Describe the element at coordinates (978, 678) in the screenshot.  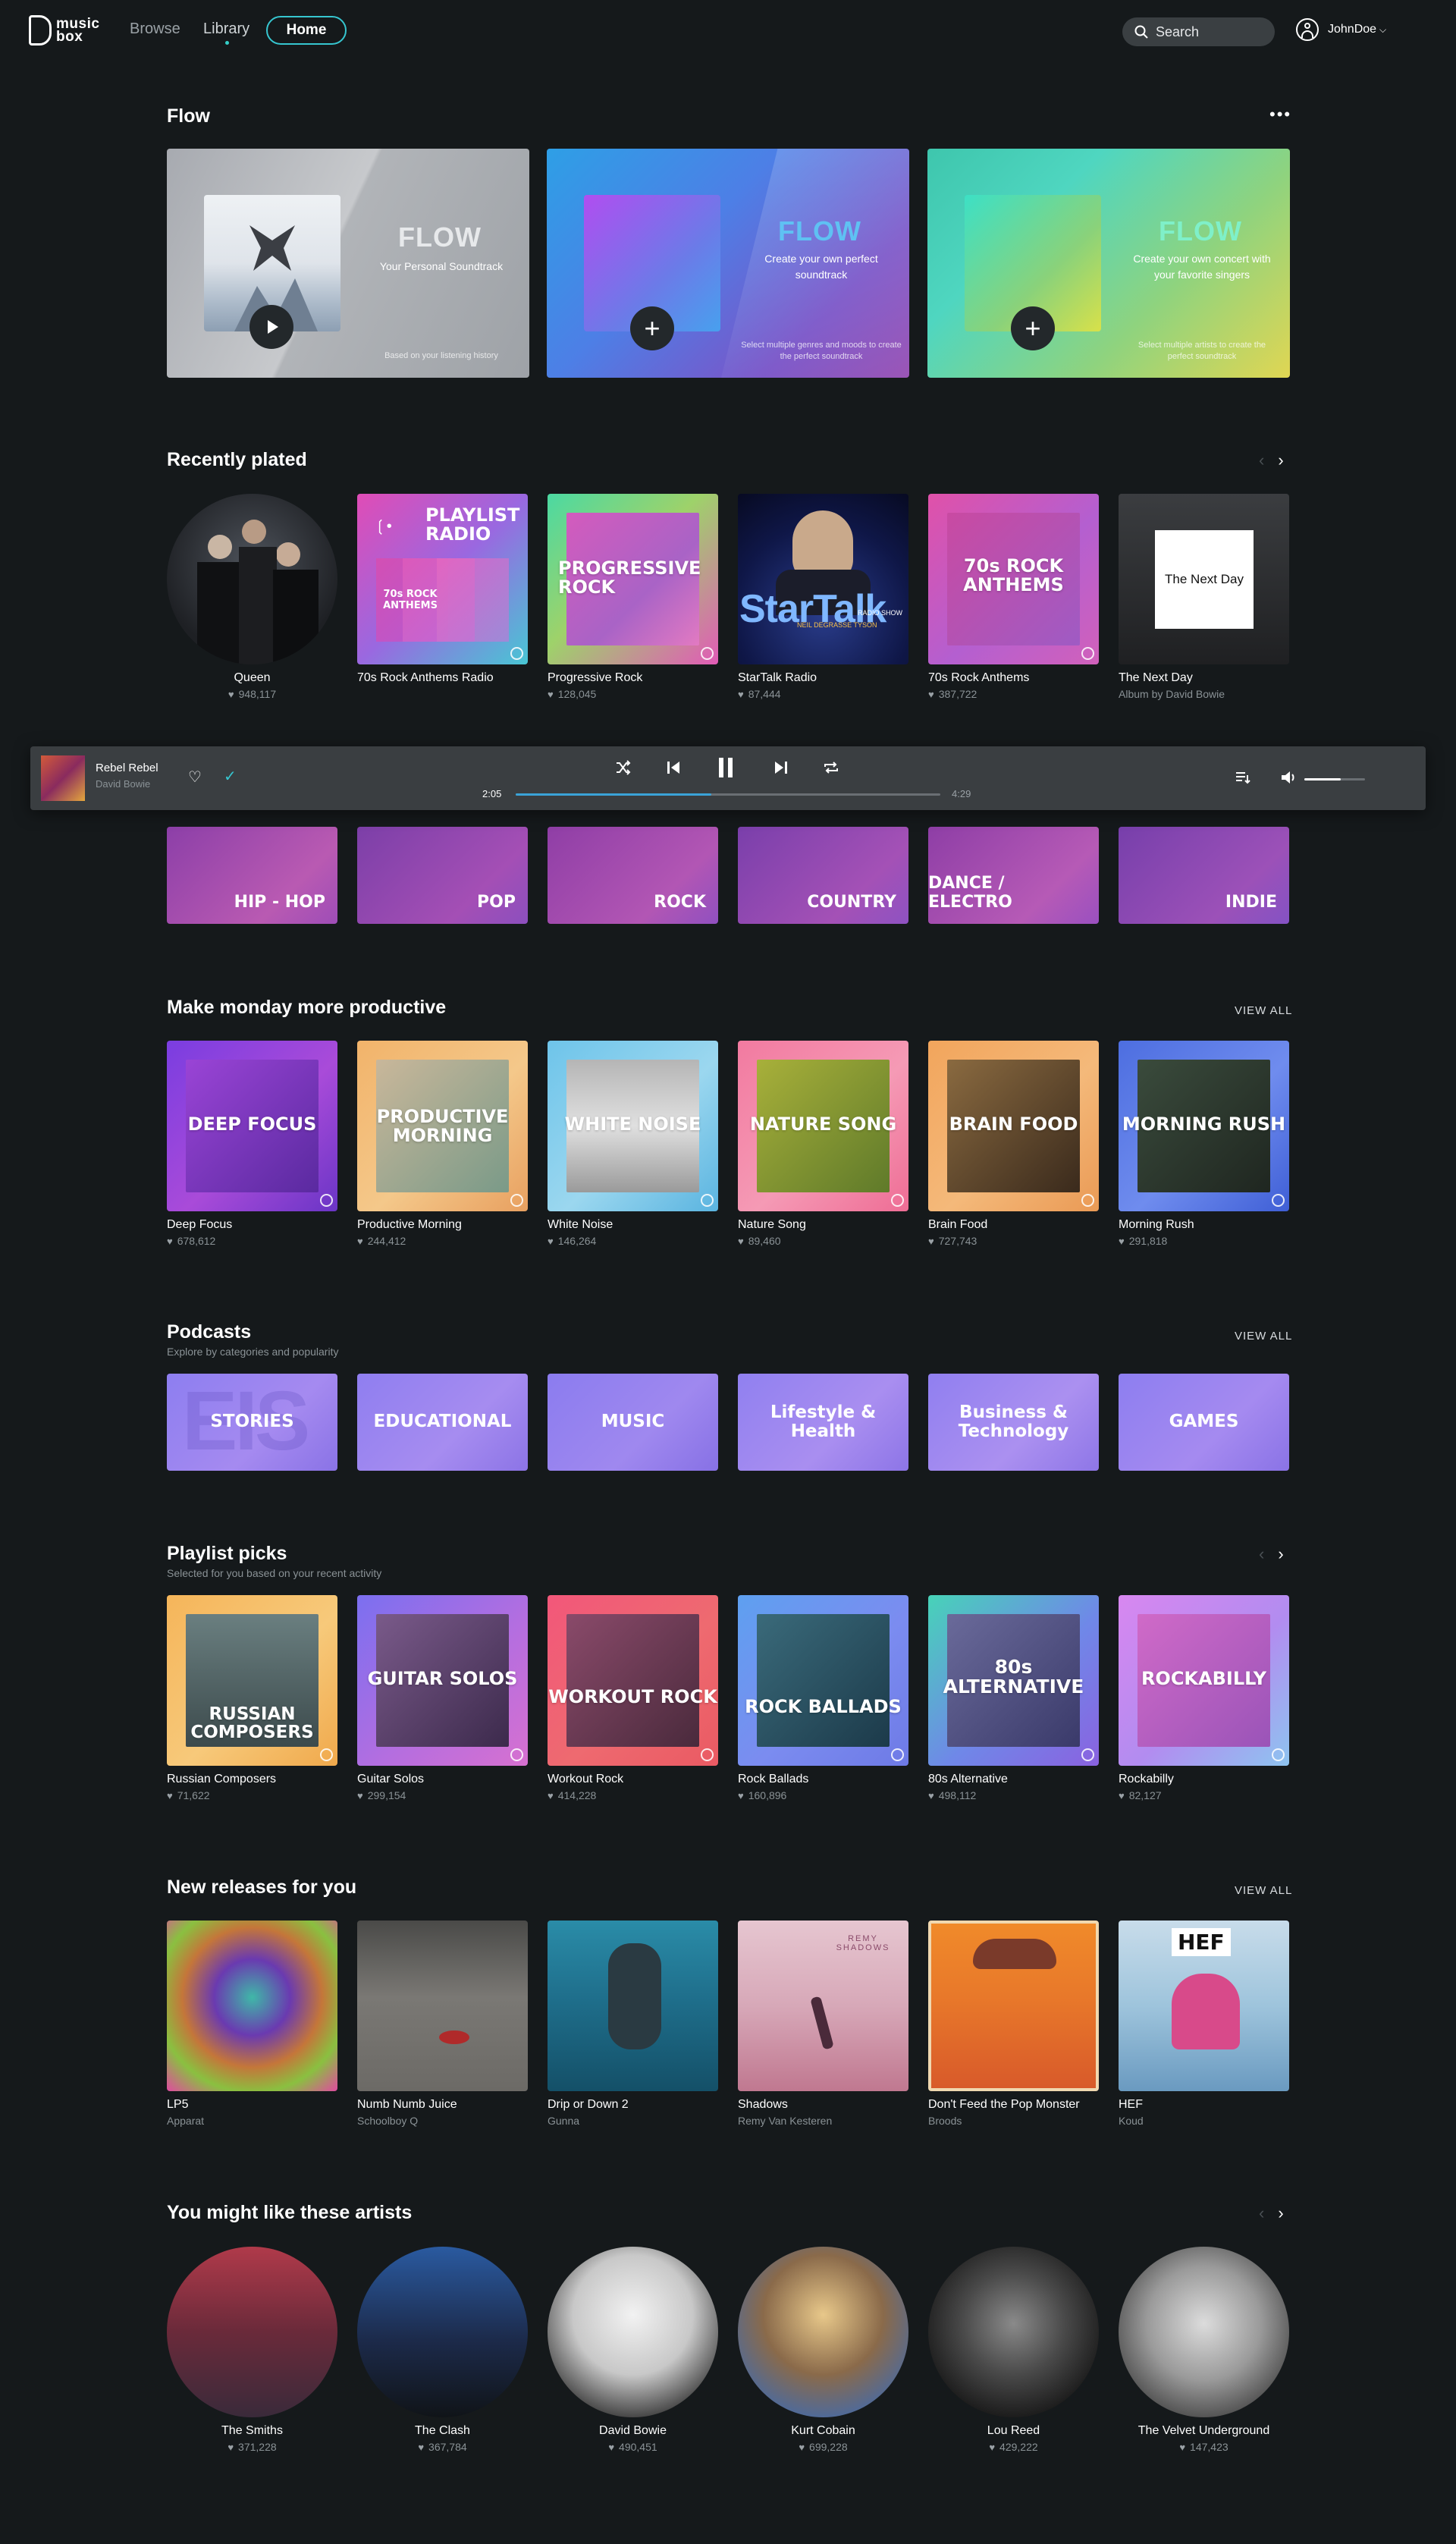
I see `recent-item-name: 70s Rock Anthems` at that location.